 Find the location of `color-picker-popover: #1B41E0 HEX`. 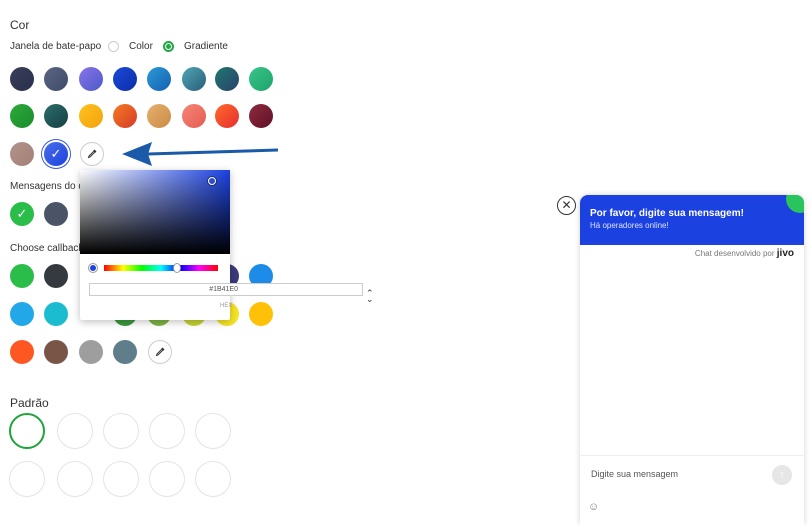

color-picker-popover: #1B41E0 HEX is located at coordinates (221, 245).